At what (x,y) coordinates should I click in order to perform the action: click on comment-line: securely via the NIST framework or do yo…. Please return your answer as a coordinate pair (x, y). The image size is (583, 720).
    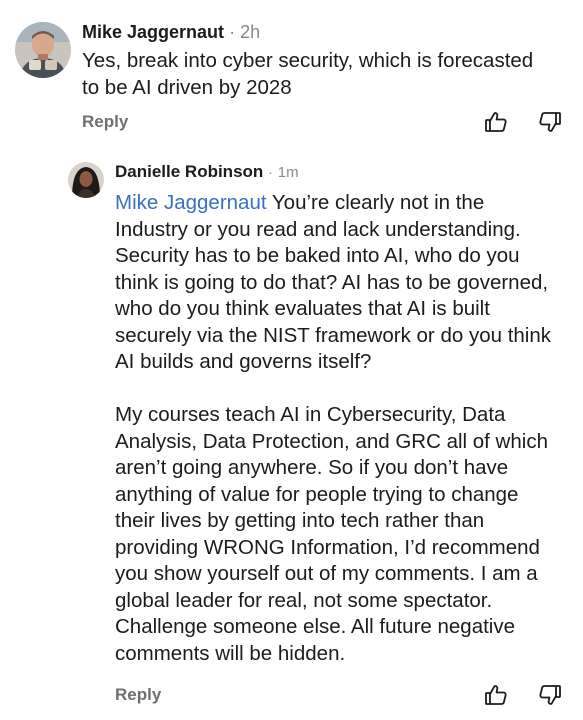
    Looking at the image, I should click on (333, 335).